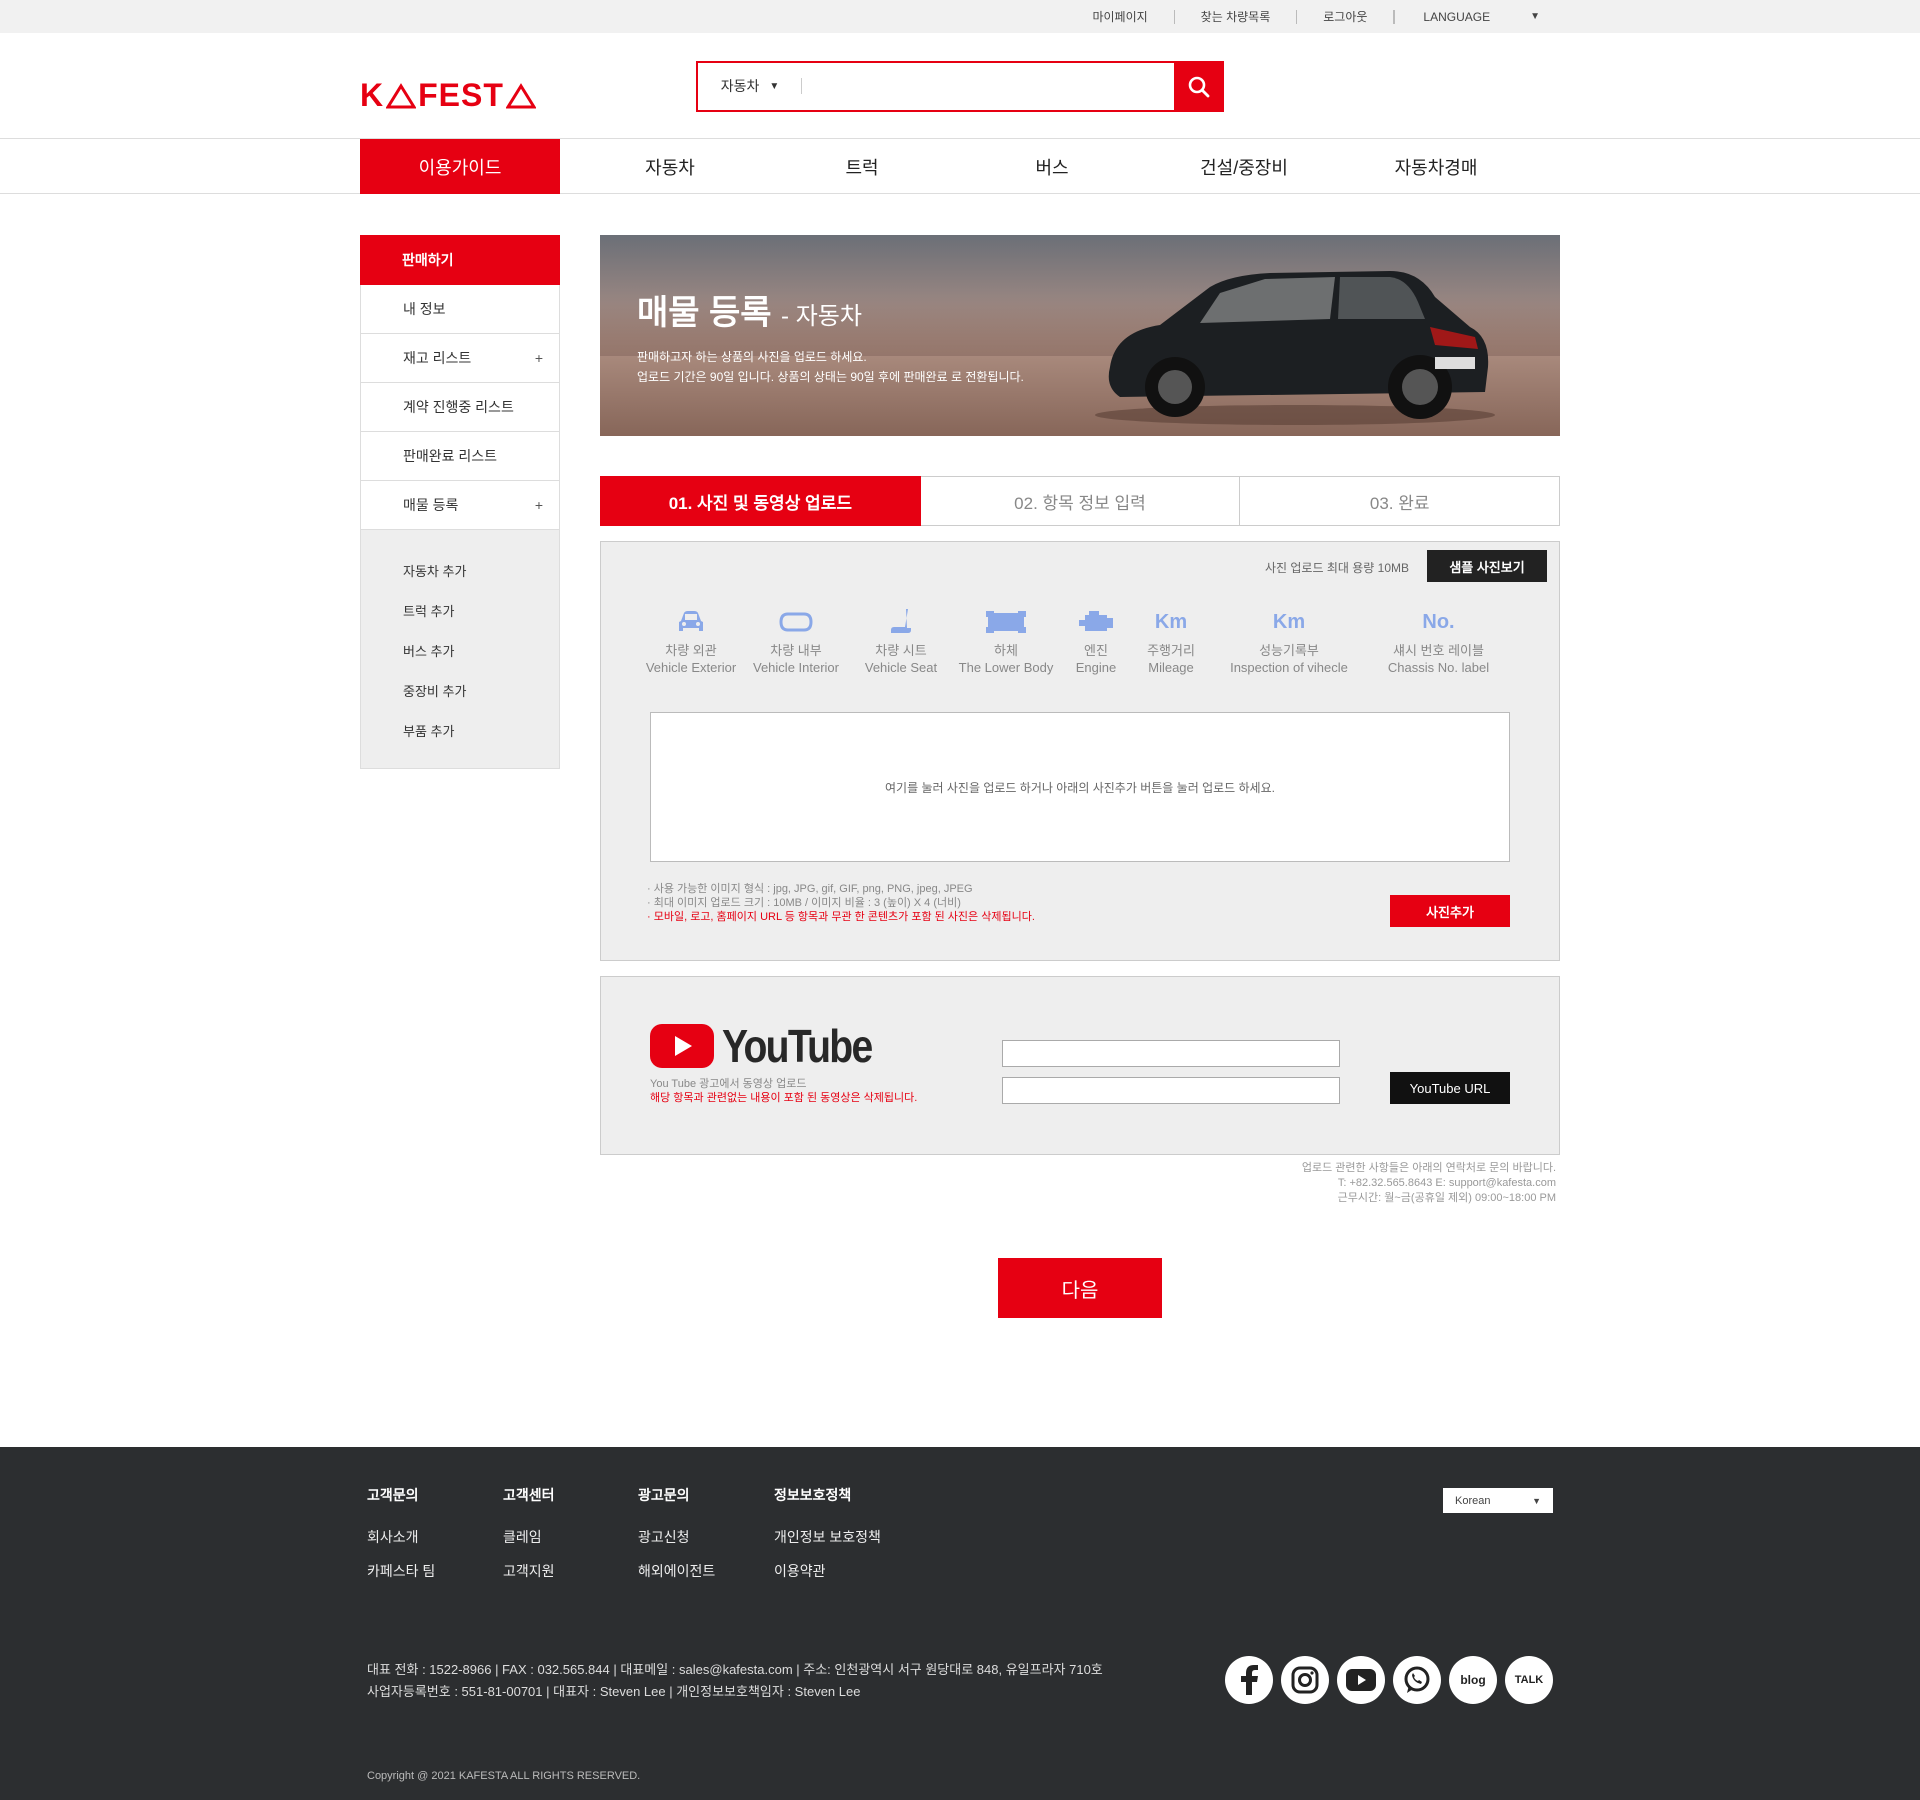 This screenshot has height=1800, width=1920. What do you see at coordinates (1446, 1198) in the screenshot?
I see `contact-line: 근무시간: 월~금(공휴일 제외) 09:00~18:00 PM` at bounding box center [1446, 1198].